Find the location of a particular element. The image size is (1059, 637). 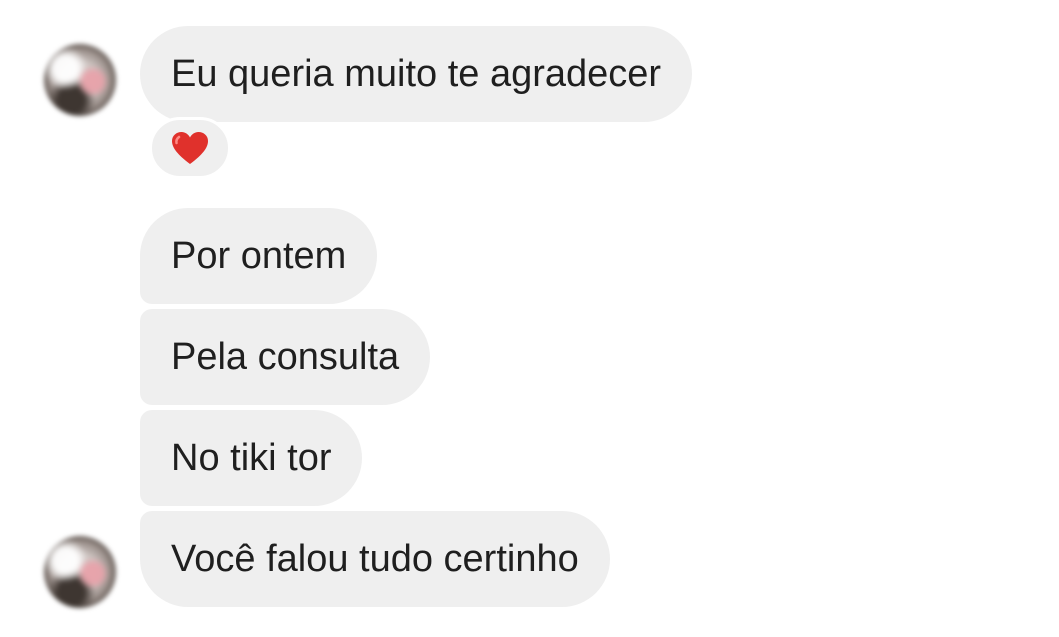

message-text: Por ontem is located at coordinates (259, 255).